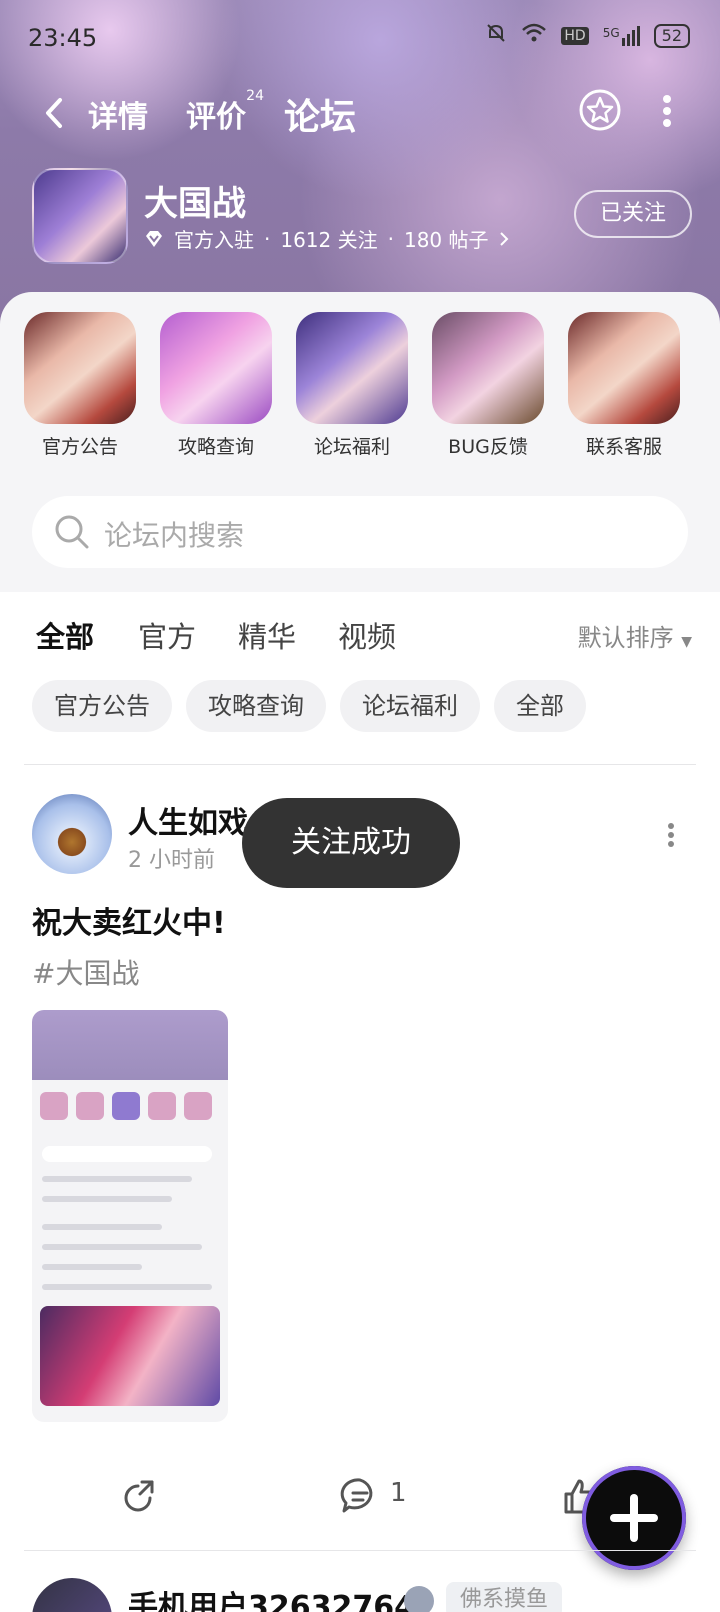 The width and height of the screenshot is (720, 1612). I want to click on game-meta: 官方入驻 · 1612 关注 · 180 帖子, so click(326, 238).